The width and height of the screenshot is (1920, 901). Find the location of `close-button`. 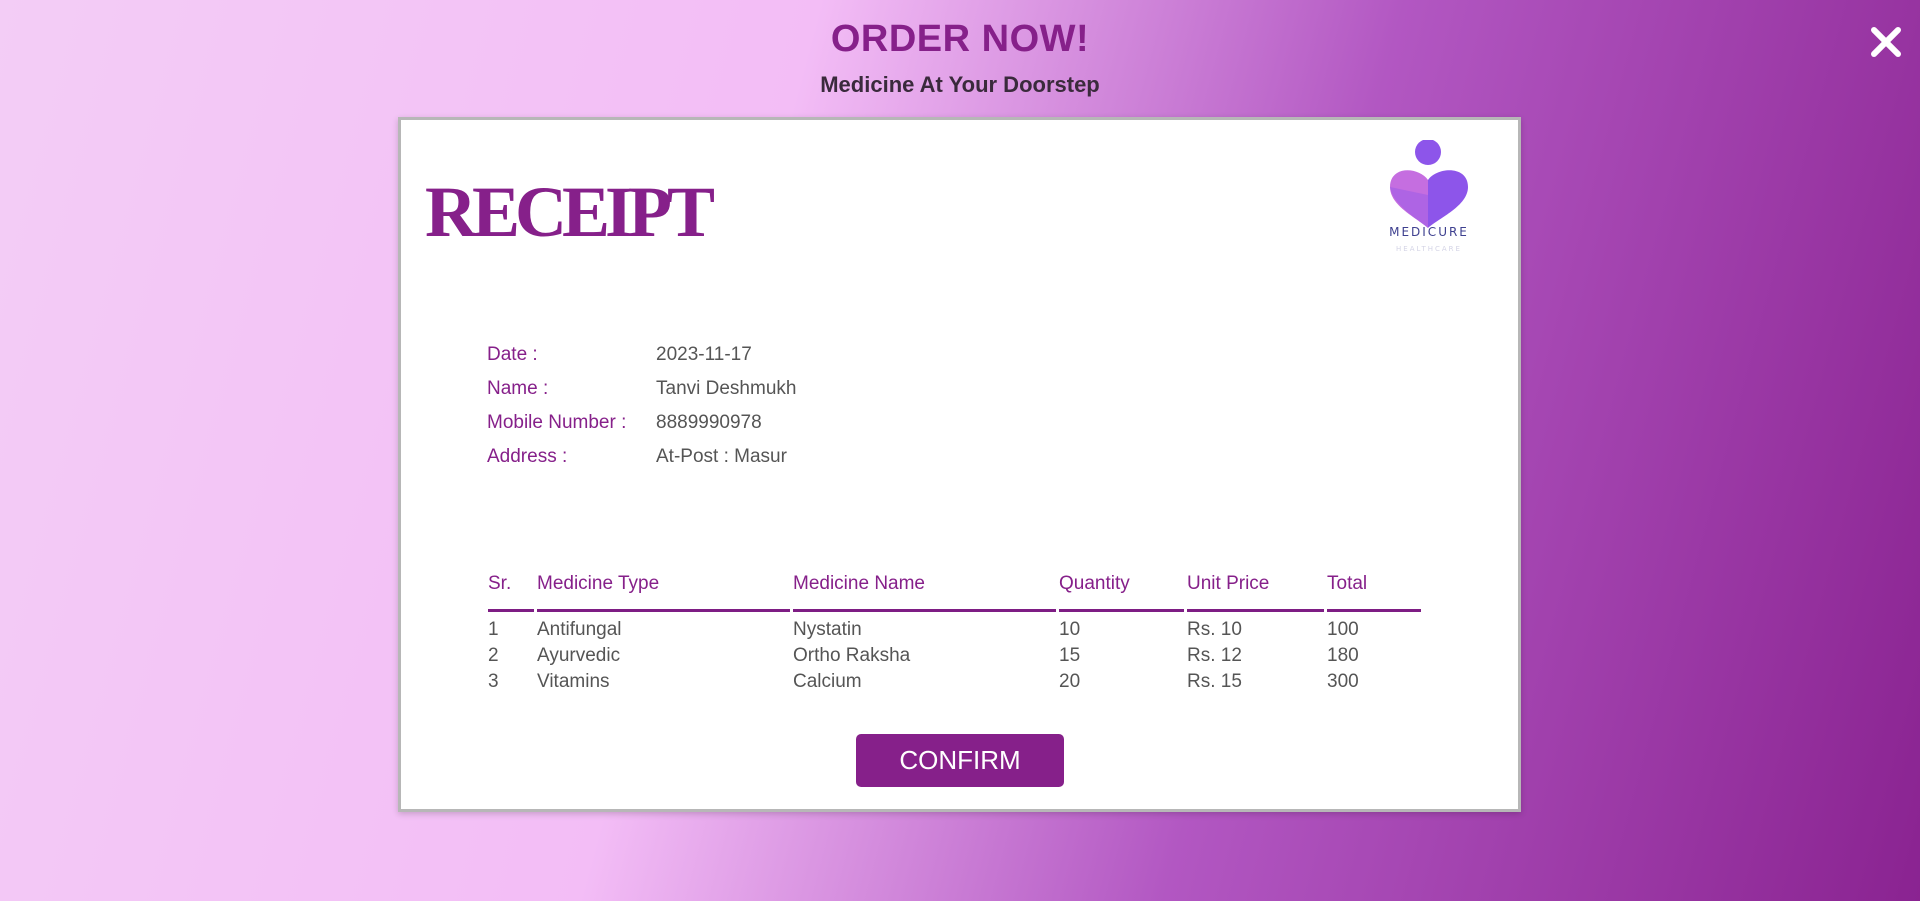

close-button is located at coordinates (1886, 42).